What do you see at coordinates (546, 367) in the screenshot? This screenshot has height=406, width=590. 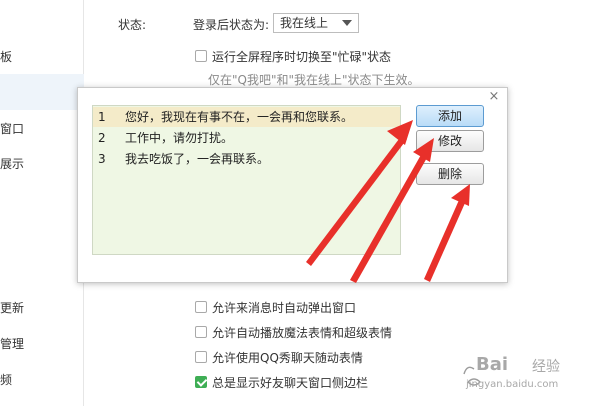 I see `watermark-brand-suffix: 经验` at bounding box center [546, 367].